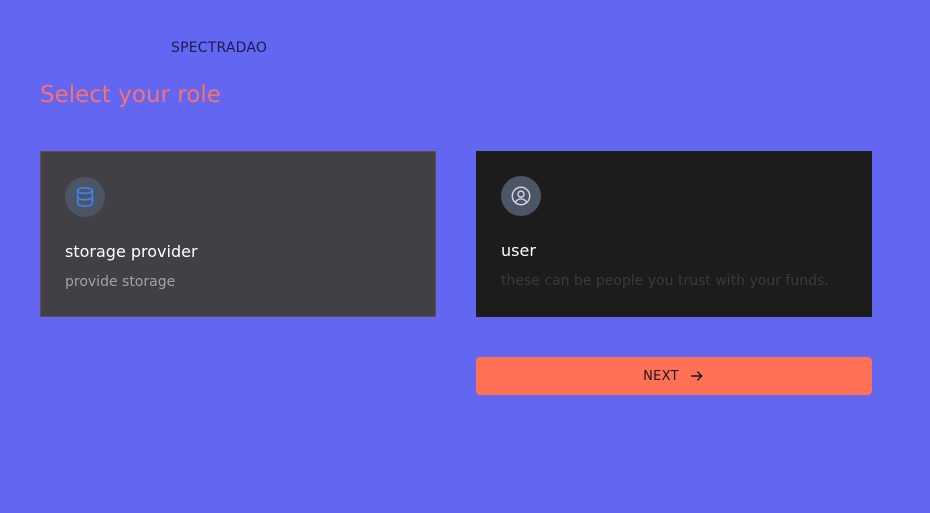 The height and width of the screenshot is (513, 930). What do you see at coordinates (521, 196) in the screenshot?
I see `user-circle-icon` at bounding box center [521, 196].